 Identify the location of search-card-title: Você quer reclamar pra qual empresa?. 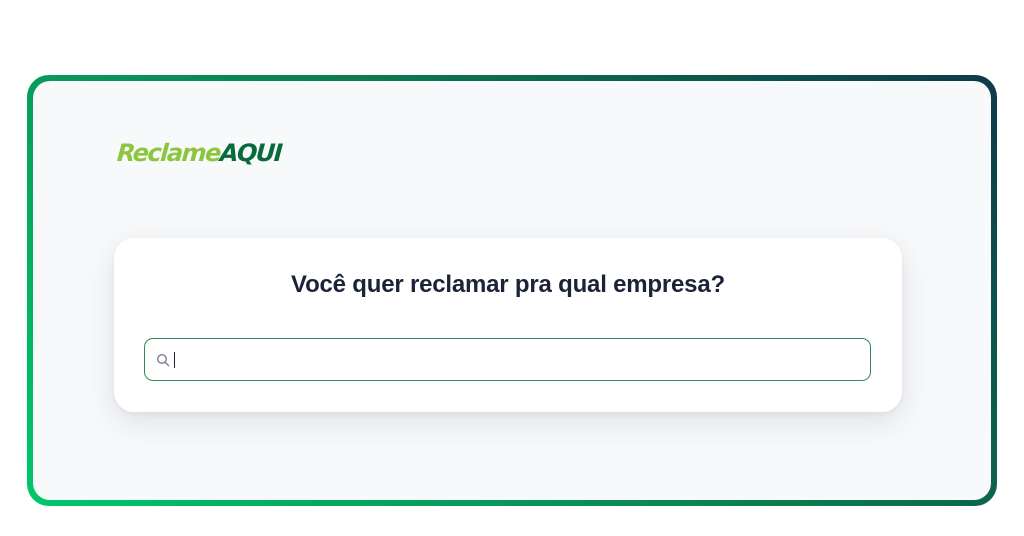
(508, 284).